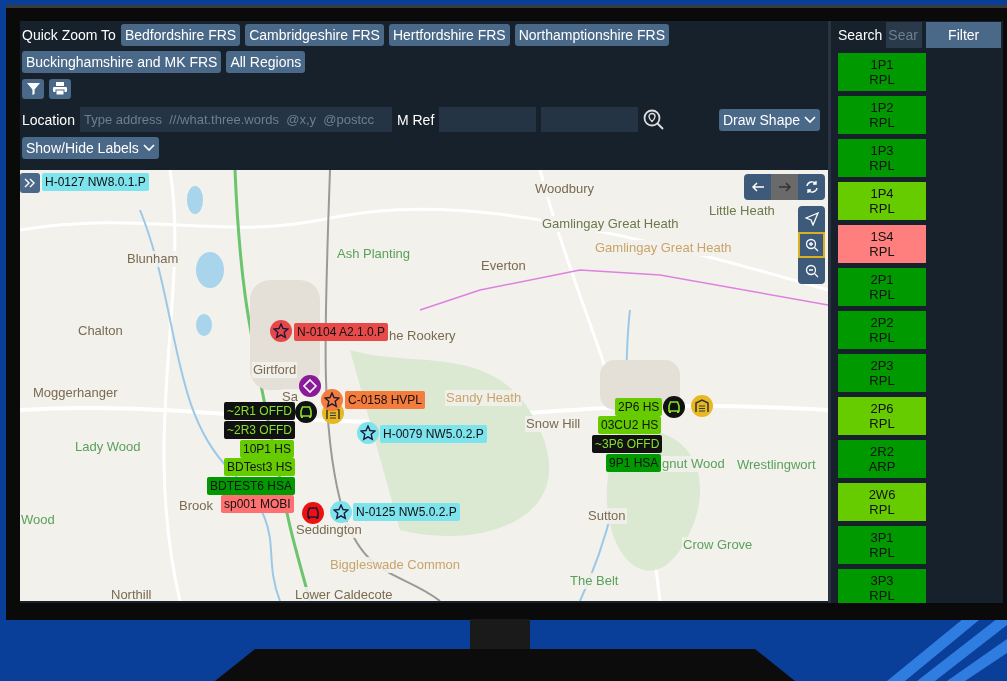 The width and height of the screenshot is (1007, 681). What do you see at coordinates (882, 580) in the screenshot?
I see `unit-code: 3P3` at bounding box center [882, 580].